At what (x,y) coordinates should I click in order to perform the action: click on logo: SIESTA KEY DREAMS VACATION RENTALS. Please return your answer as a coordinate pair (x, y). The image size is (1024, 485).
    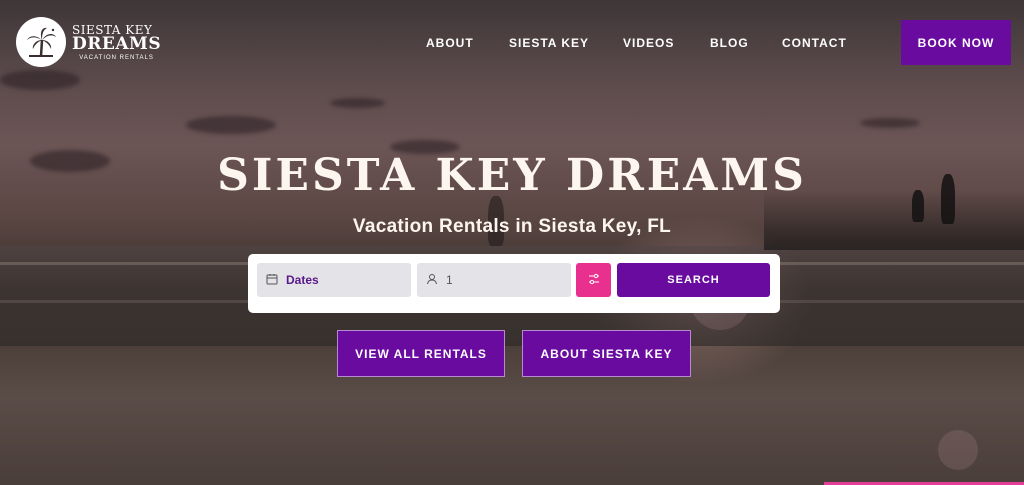
    Looking at the image, I should click on (88, 42).